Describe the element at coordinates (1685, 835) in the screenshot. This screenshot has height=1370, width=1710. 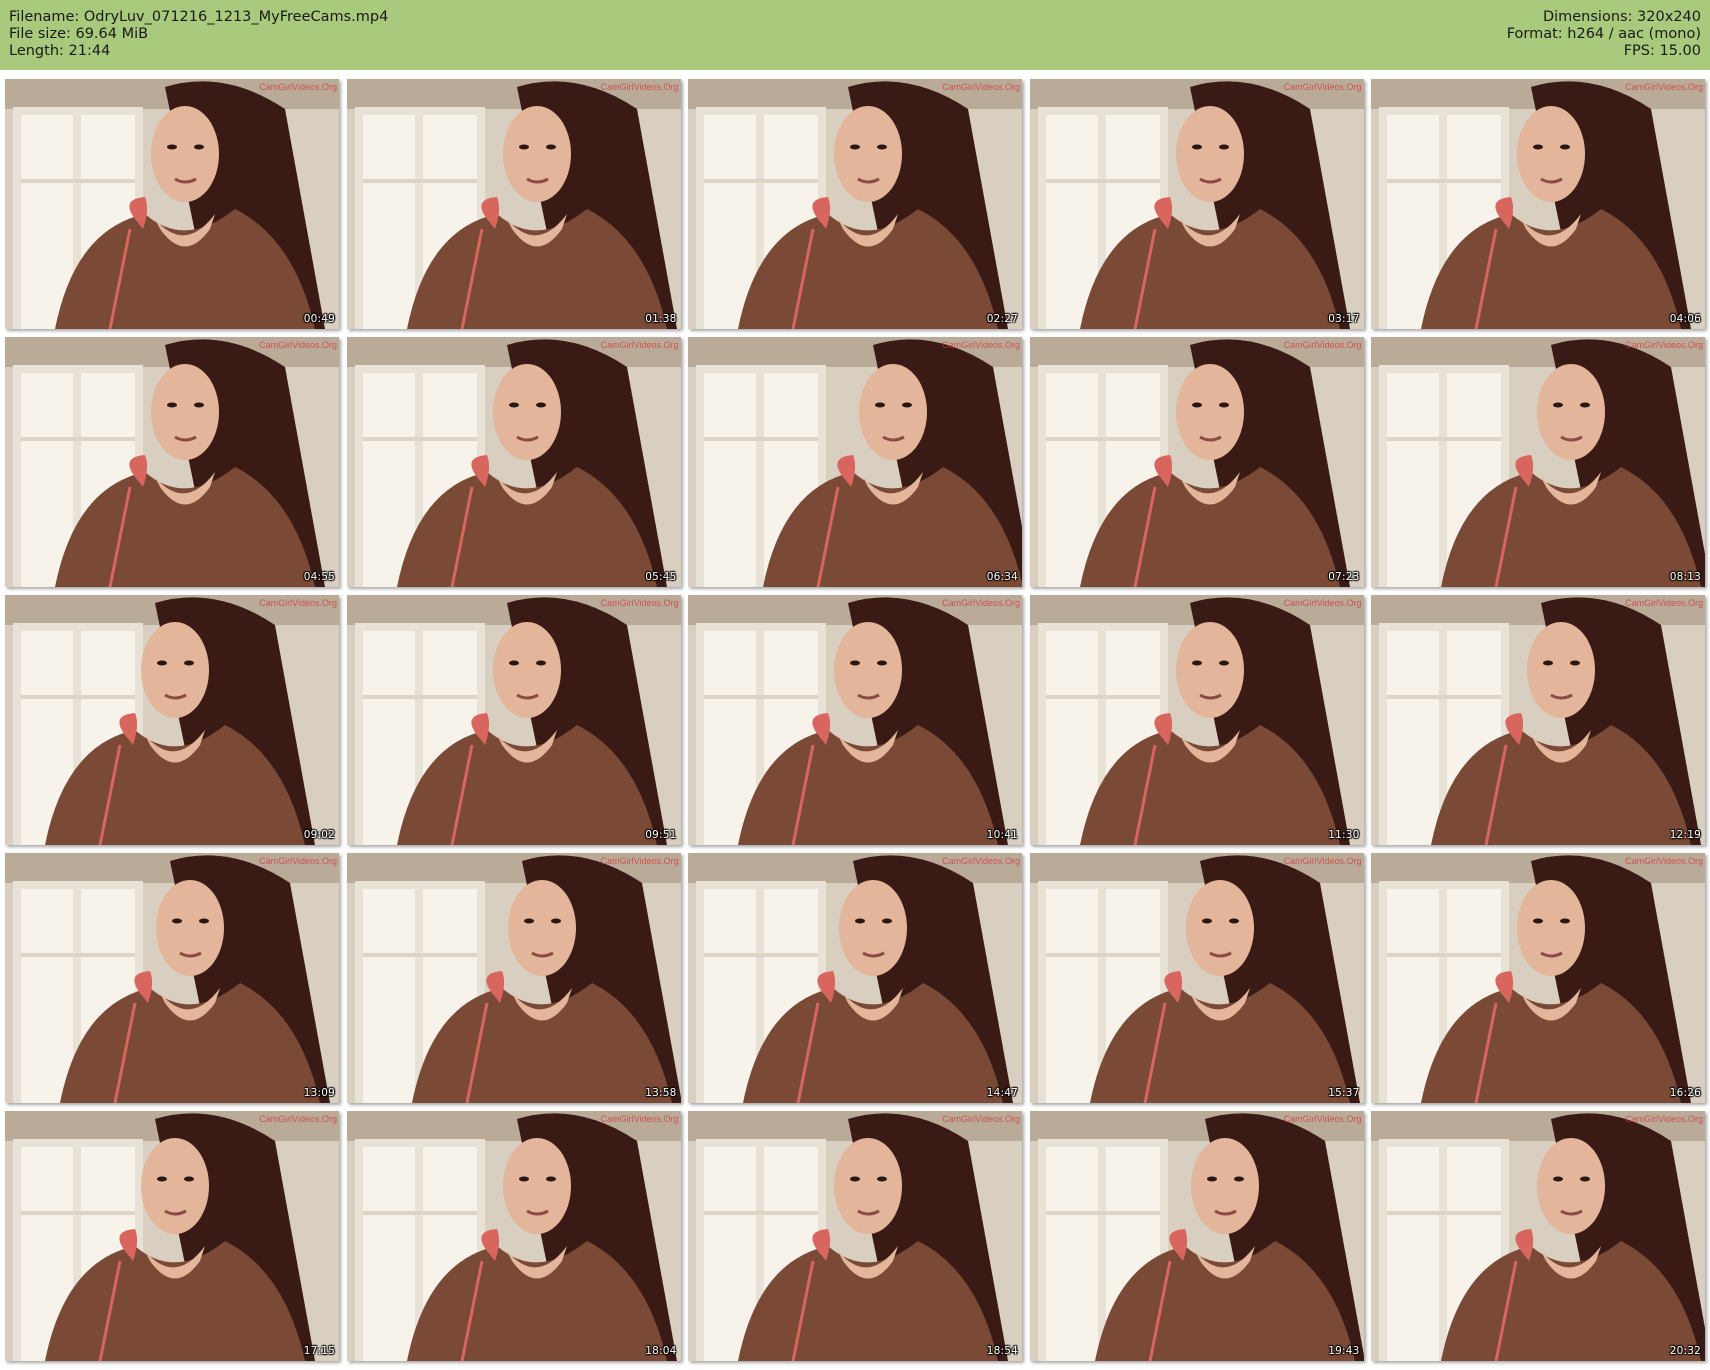
I see `timestamp-label: 12:19` at that location.